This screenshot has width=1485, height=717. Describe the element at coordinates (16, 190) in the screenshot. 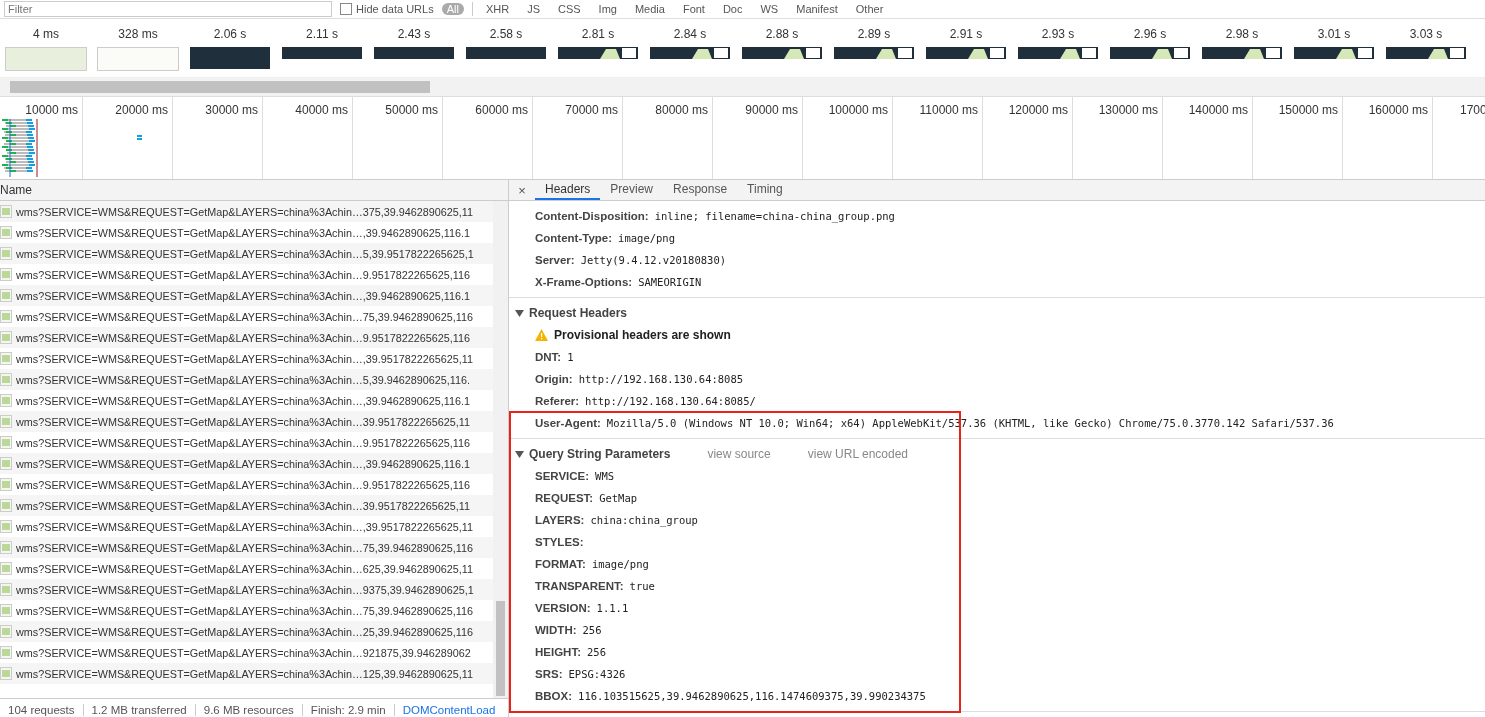

I see `column-header: Name` at that location.